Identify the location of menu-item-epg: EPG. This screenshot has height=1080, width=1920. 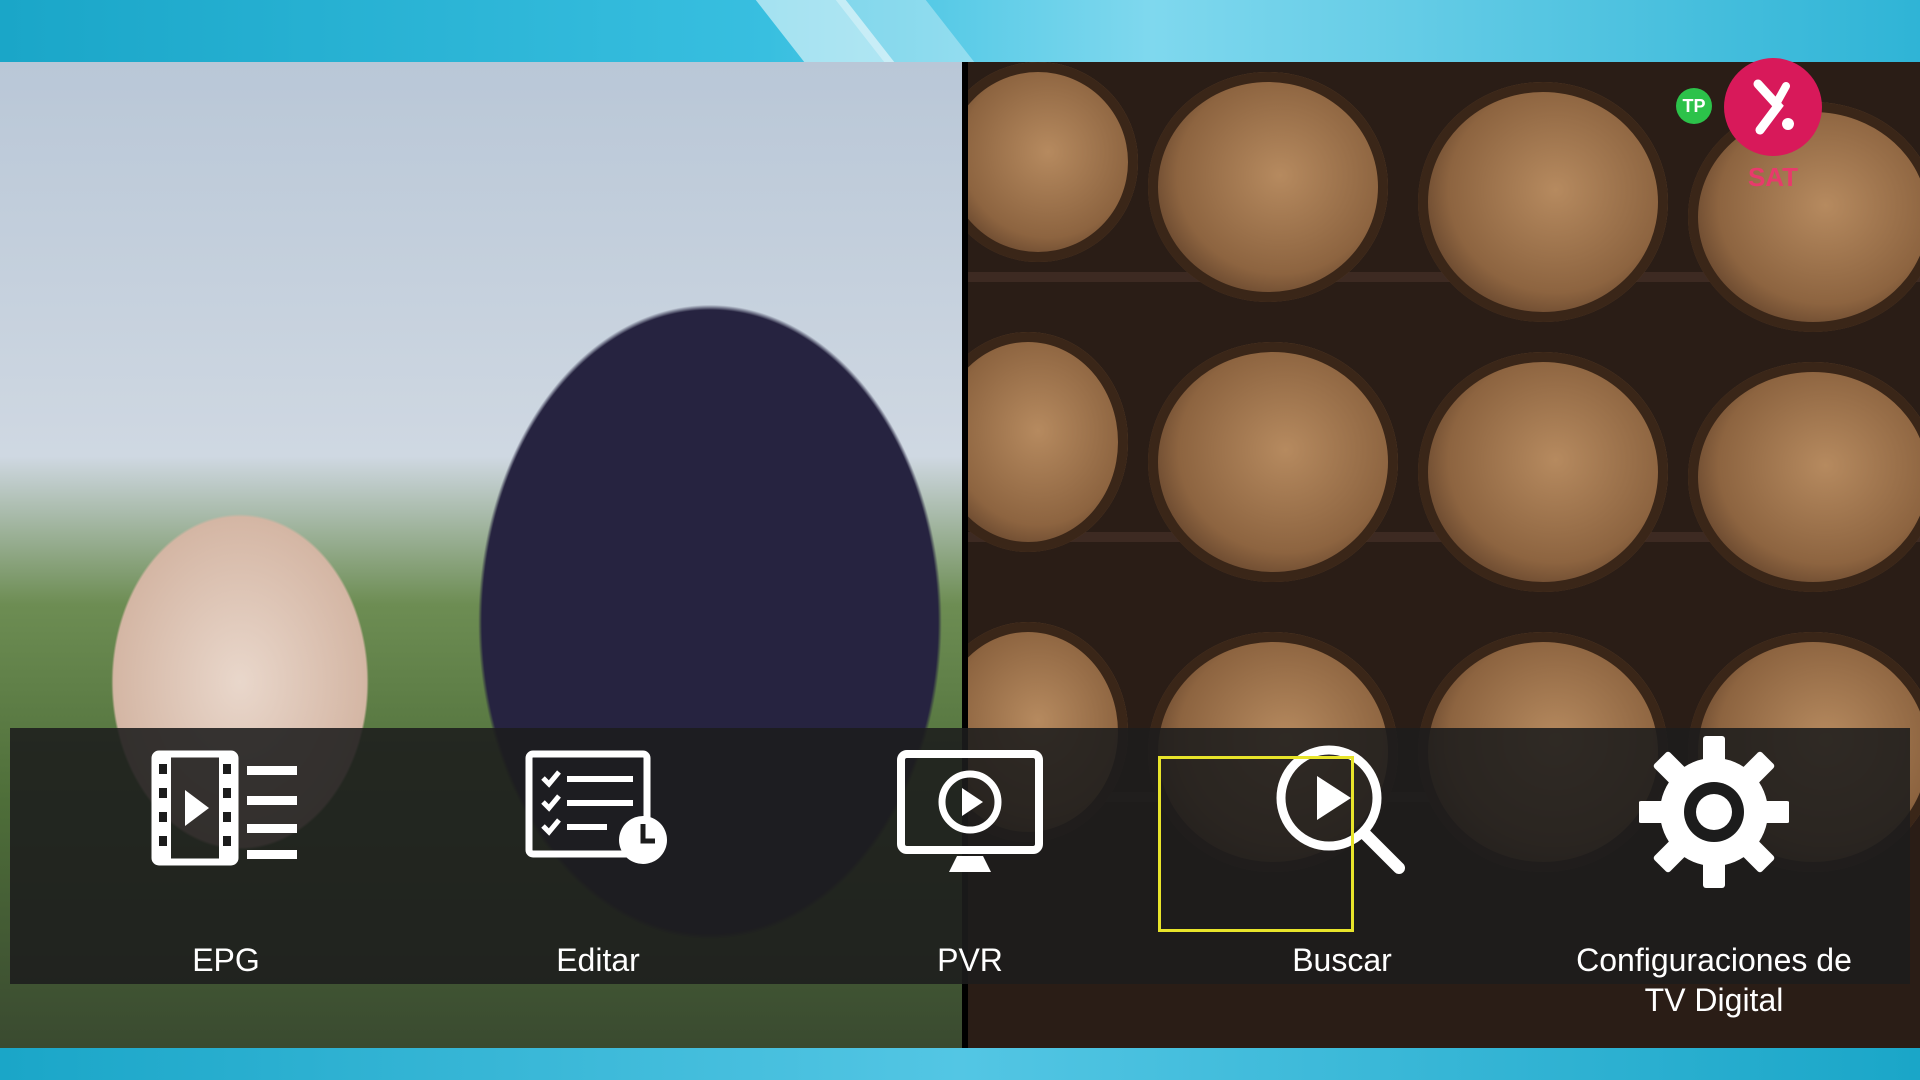
(226, 856).